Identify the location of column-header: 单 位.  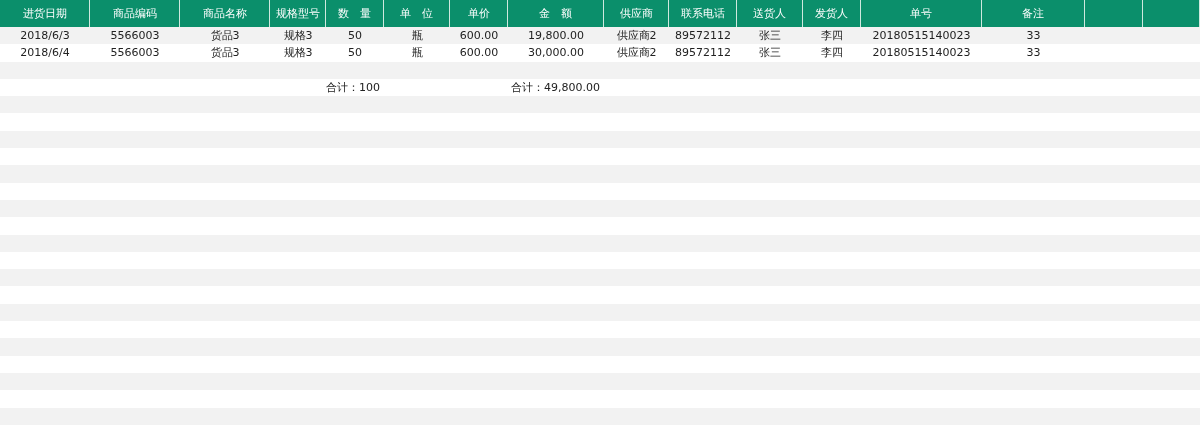
(417, 13).